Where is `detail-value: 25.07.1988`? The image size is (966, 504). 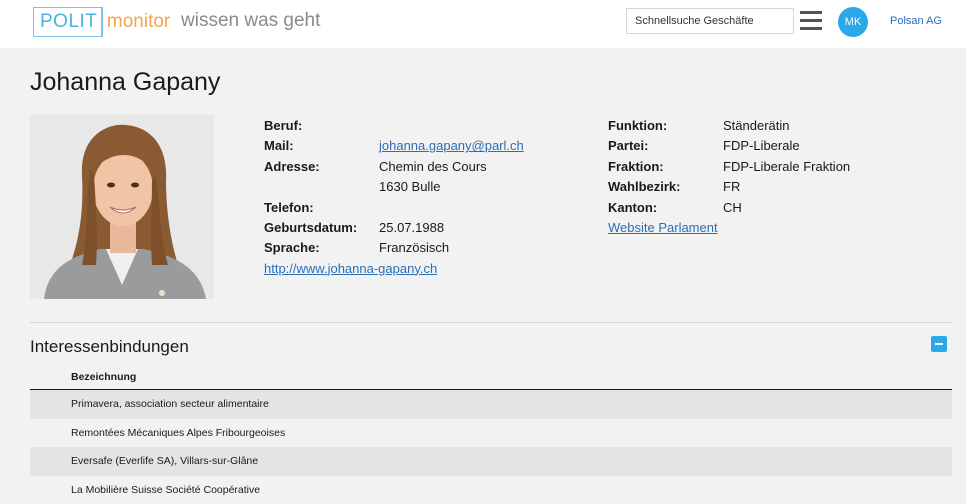
detail-value: 25.07.1988 is located at coordinates (412, 227).